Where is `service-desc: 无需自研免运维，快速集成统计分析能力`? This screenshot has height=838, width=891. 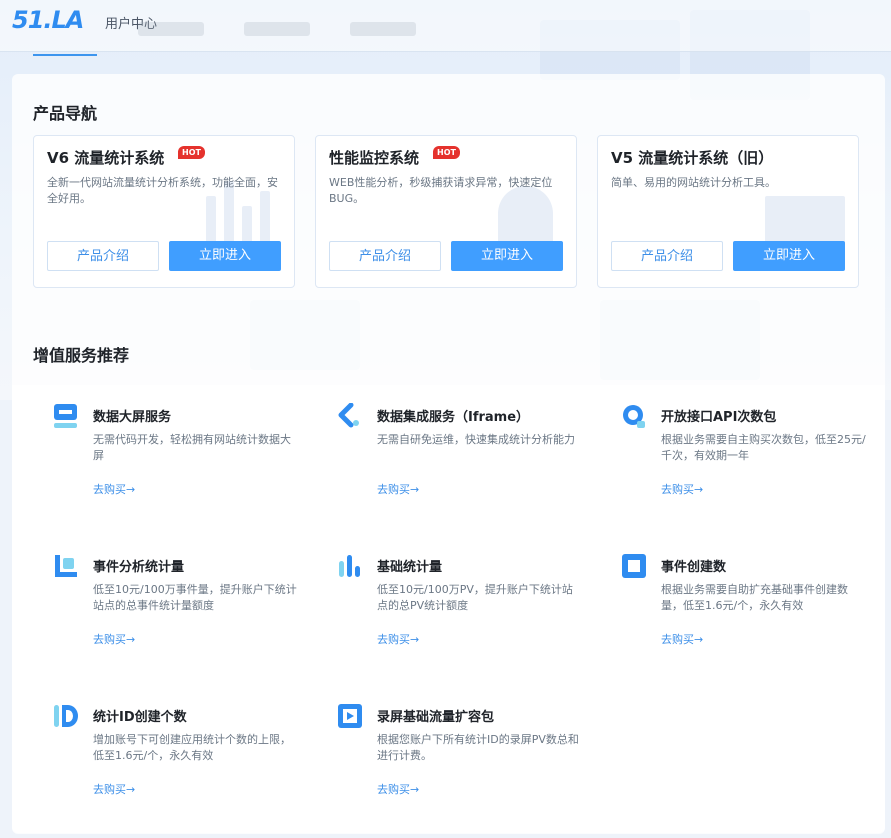 service-desc: 无需自研免运维，快速集成统计分析能力 is located at coordinates (476, 439).